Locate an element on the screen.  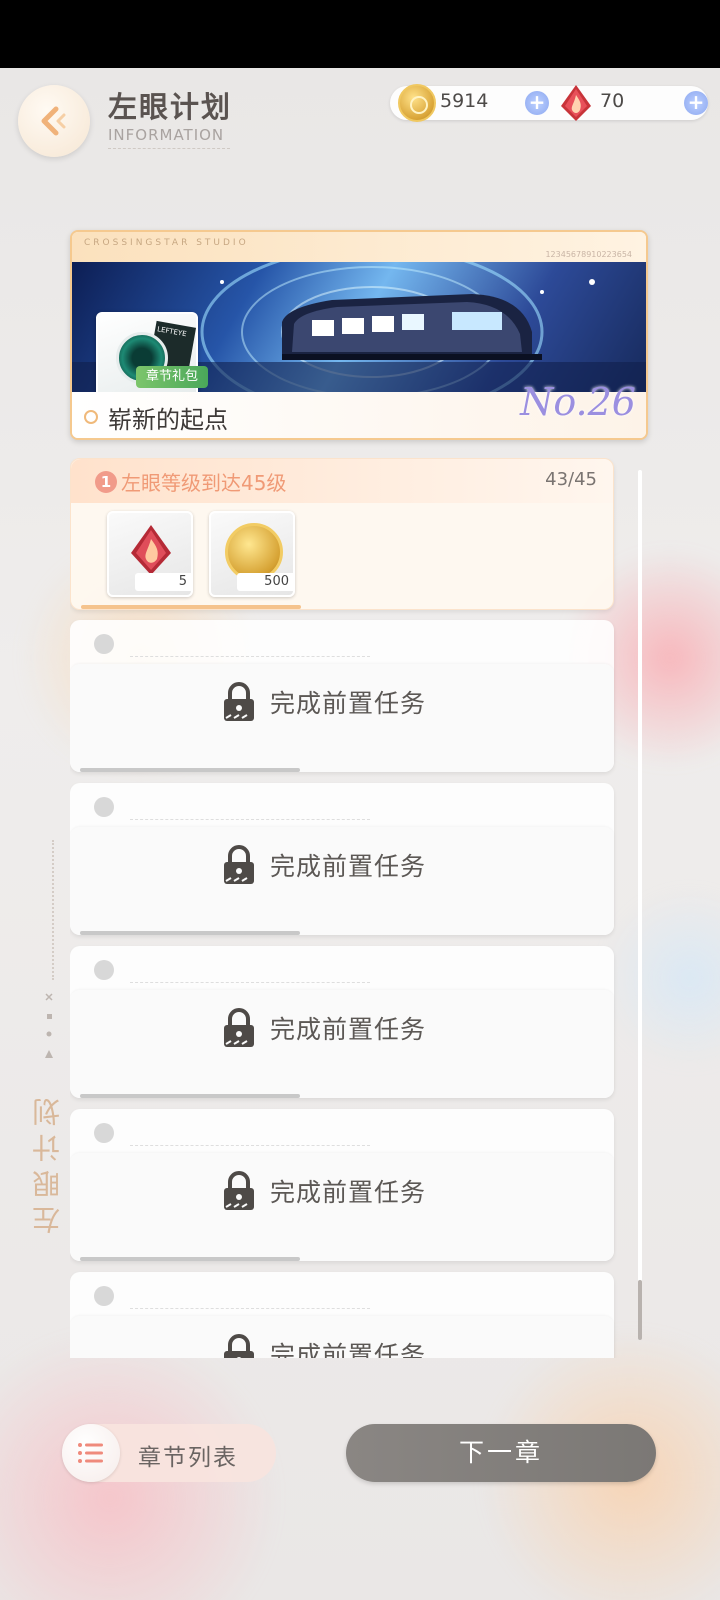
serial-label: 12345678910223654 is located at coordinates (588, 254).